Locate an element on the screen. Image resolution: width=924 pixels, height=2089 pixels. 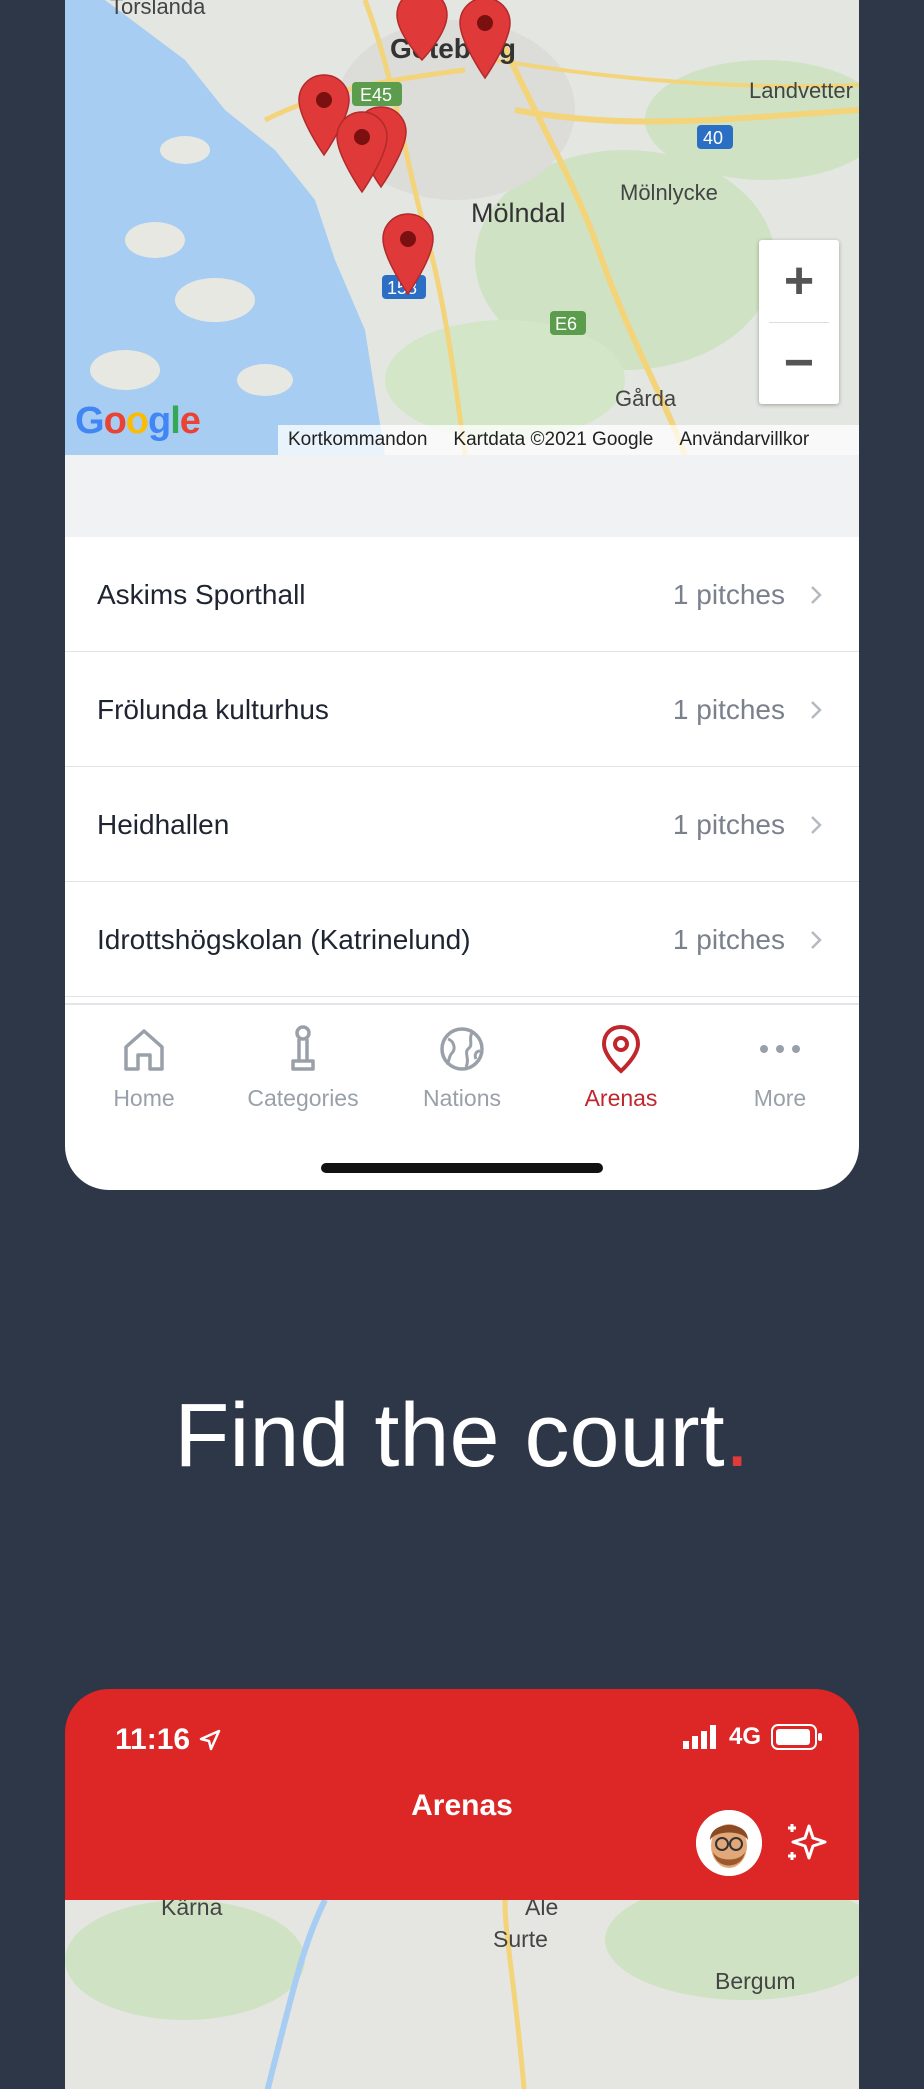
network-type: 4G is located at coordinates (744, 1736).